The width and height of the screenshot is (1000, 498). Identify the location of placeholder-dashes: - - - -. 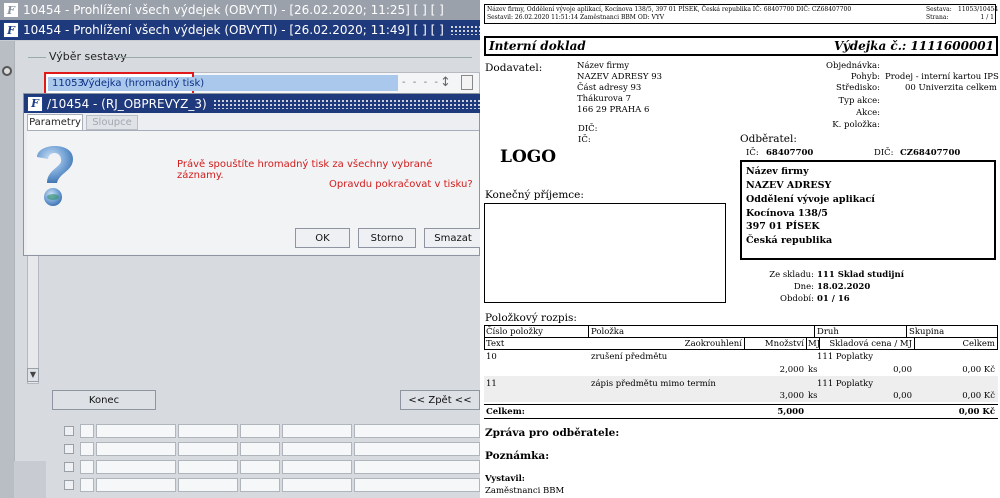
(421, 82).